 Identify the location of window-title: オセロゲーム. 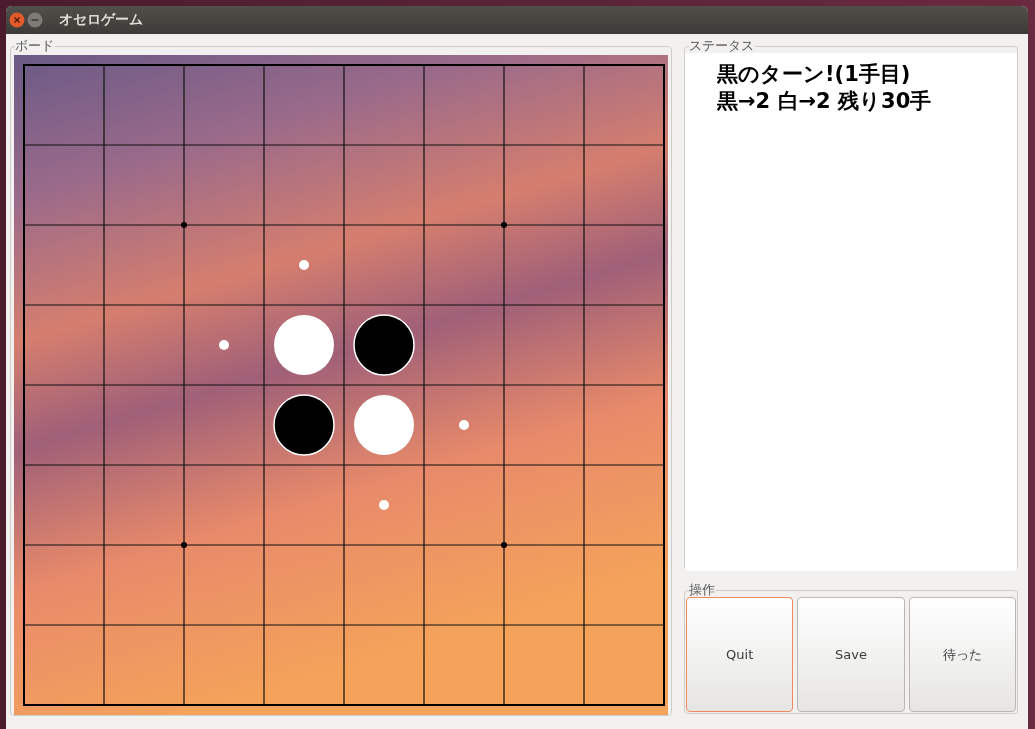
(101, 20).